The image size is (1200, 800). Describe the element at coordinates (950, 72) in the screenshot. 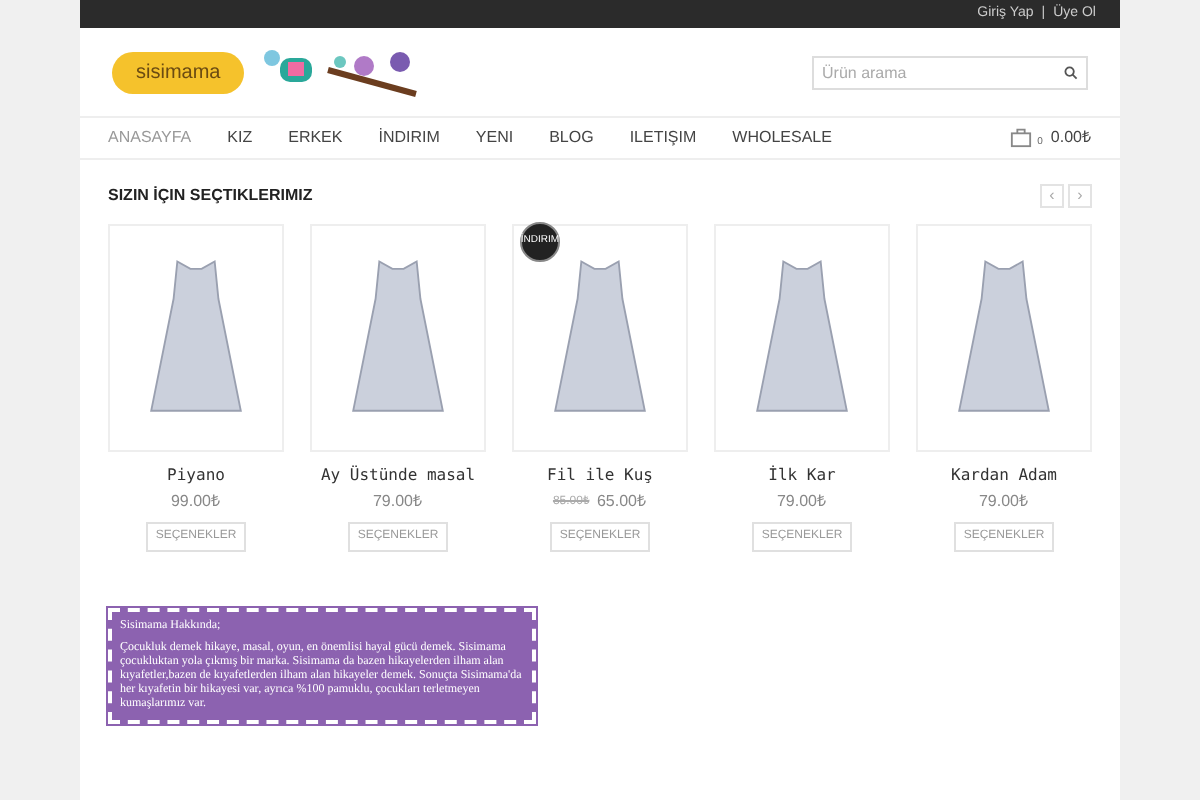

I see `search-field: Ürün arama` at that location.